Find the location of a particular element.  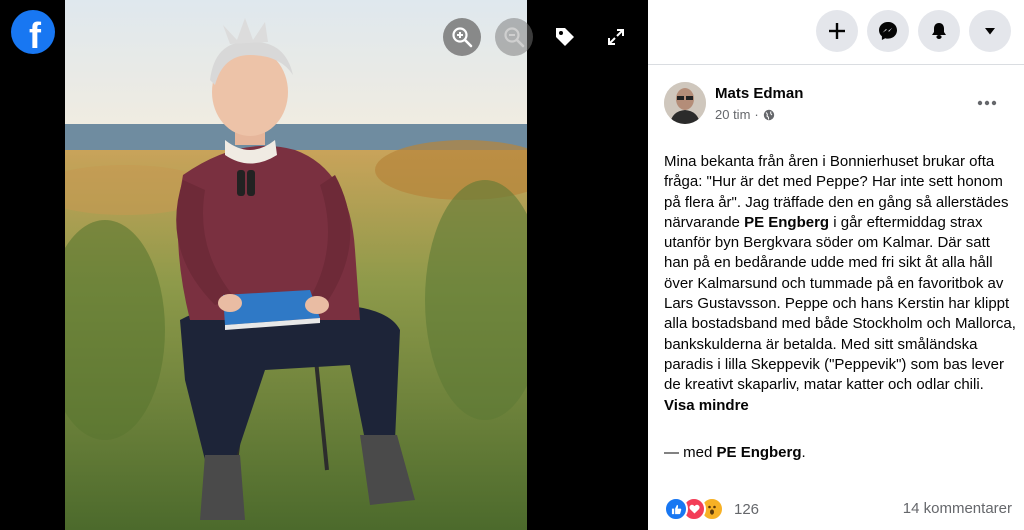

reaction-count: 126 is located at coordinates (747, 509).